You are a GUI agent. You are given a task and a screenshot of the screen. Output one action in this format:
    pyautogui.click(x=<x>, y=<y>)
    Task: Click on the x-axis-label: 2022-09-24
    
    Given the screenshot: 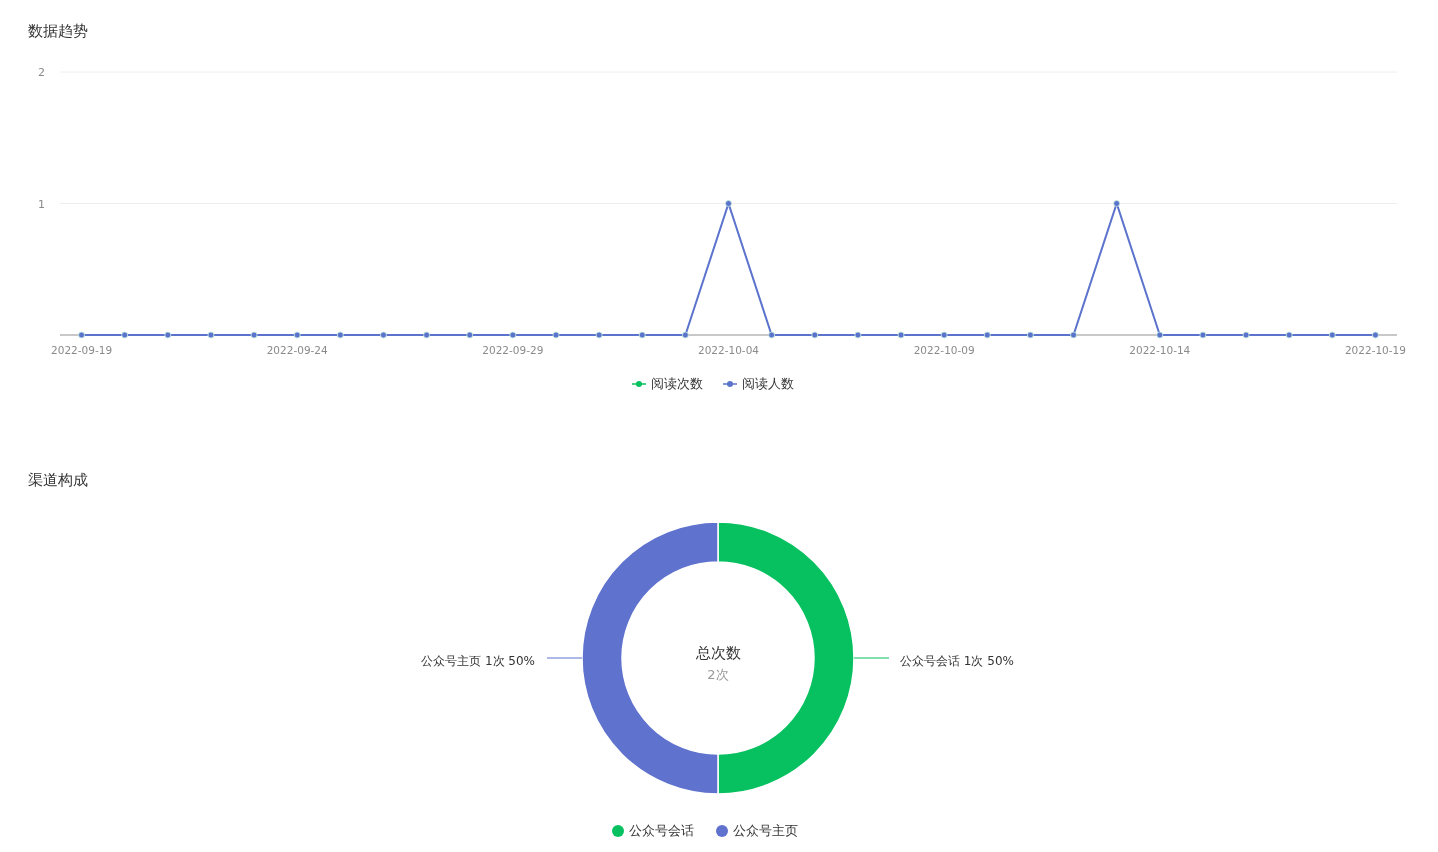 What is the action you would take?
    pyautogui.click(x=297, y=350)
    